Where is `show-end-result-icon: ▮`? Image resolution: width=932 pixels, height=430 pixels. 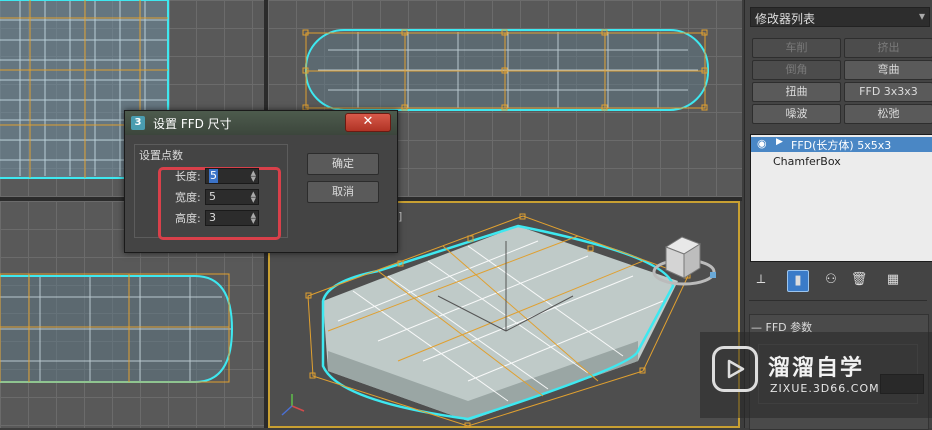 show-end-result-icon: ▮ is located at coordinates (798, 281).